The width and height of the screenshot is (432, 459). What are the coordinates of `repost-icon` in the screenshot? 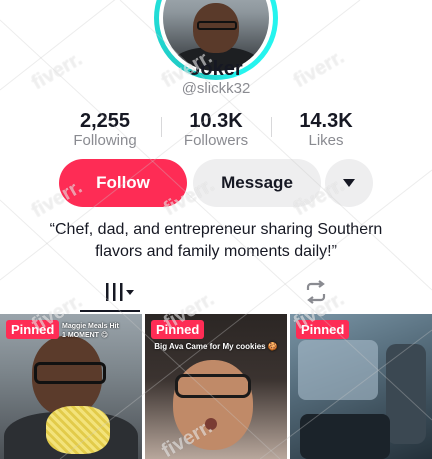 It's located at (316, 292).